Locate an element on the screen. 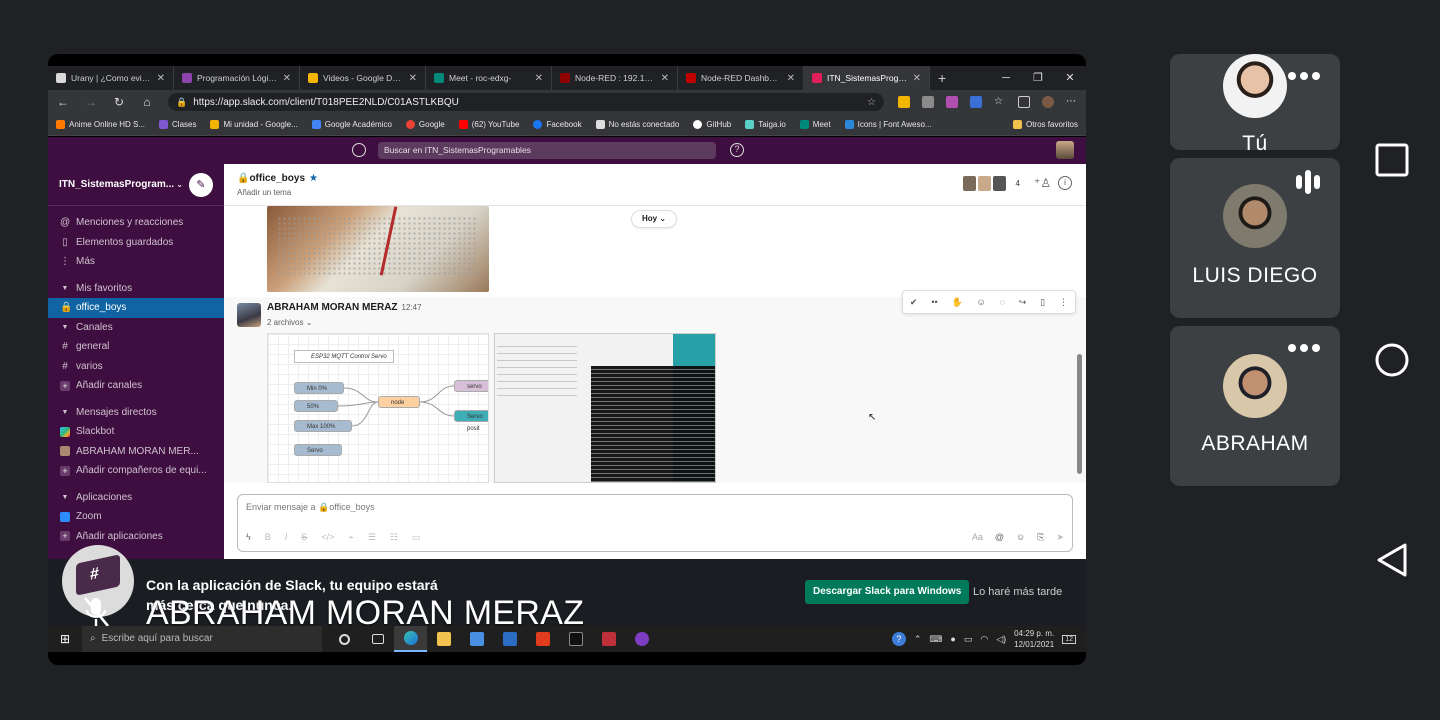  strike-icon: S is located at coordinates (304, 537).